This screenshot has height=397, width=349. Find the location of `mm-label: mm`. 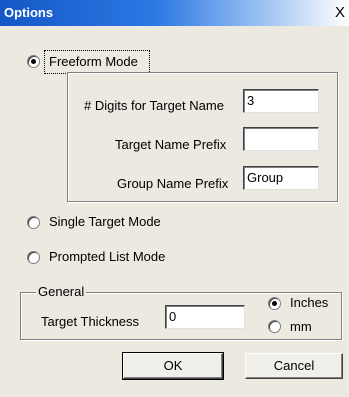

mm-label: mm is located at coordinates (301, 326).